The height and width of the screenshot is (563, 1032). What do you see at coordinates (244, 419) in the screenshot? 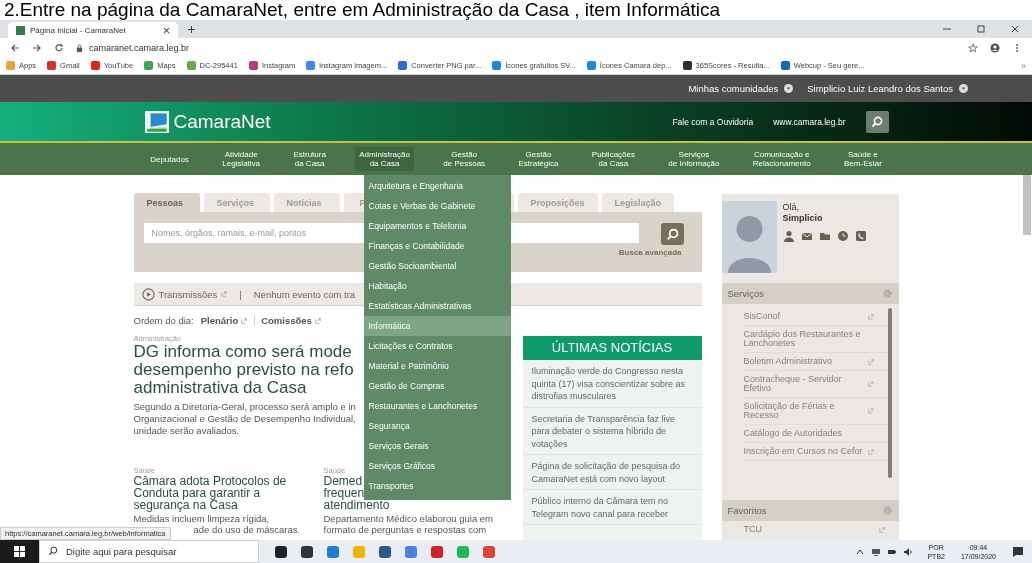
I see `summary-text: Organizacional e Gestão de Desempenho Individual,` at bounding box center [244, 419].